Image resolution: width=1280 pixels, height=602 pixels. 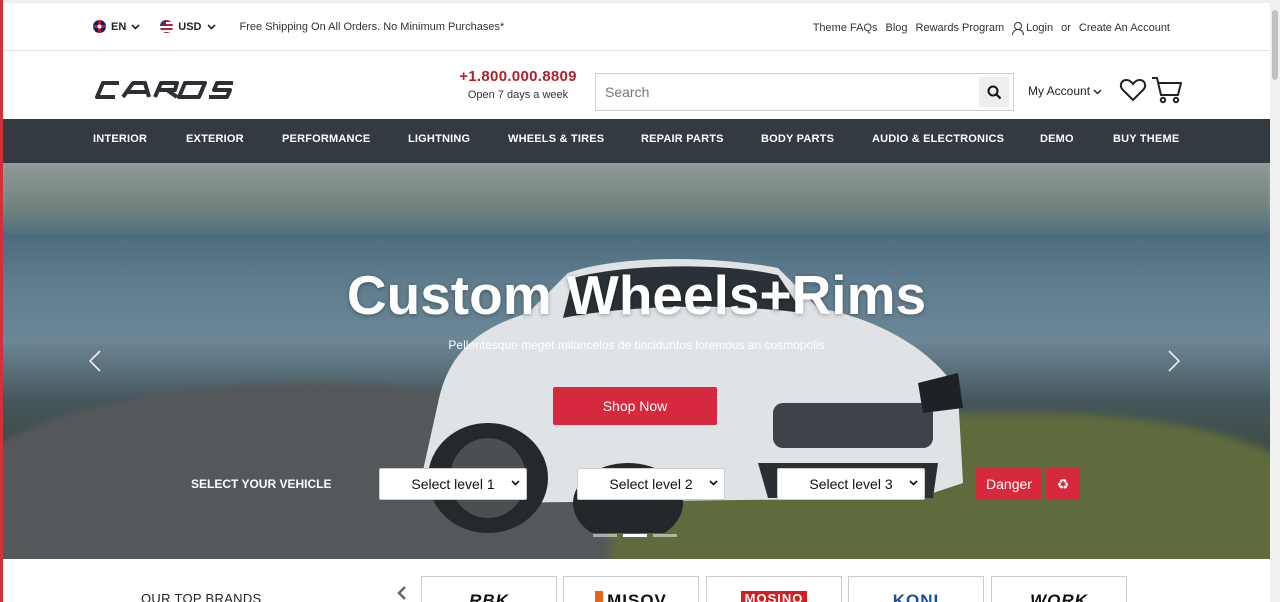 I want to click on vehicle-select-level-2: Select level 2, so click(x=651, y=484).